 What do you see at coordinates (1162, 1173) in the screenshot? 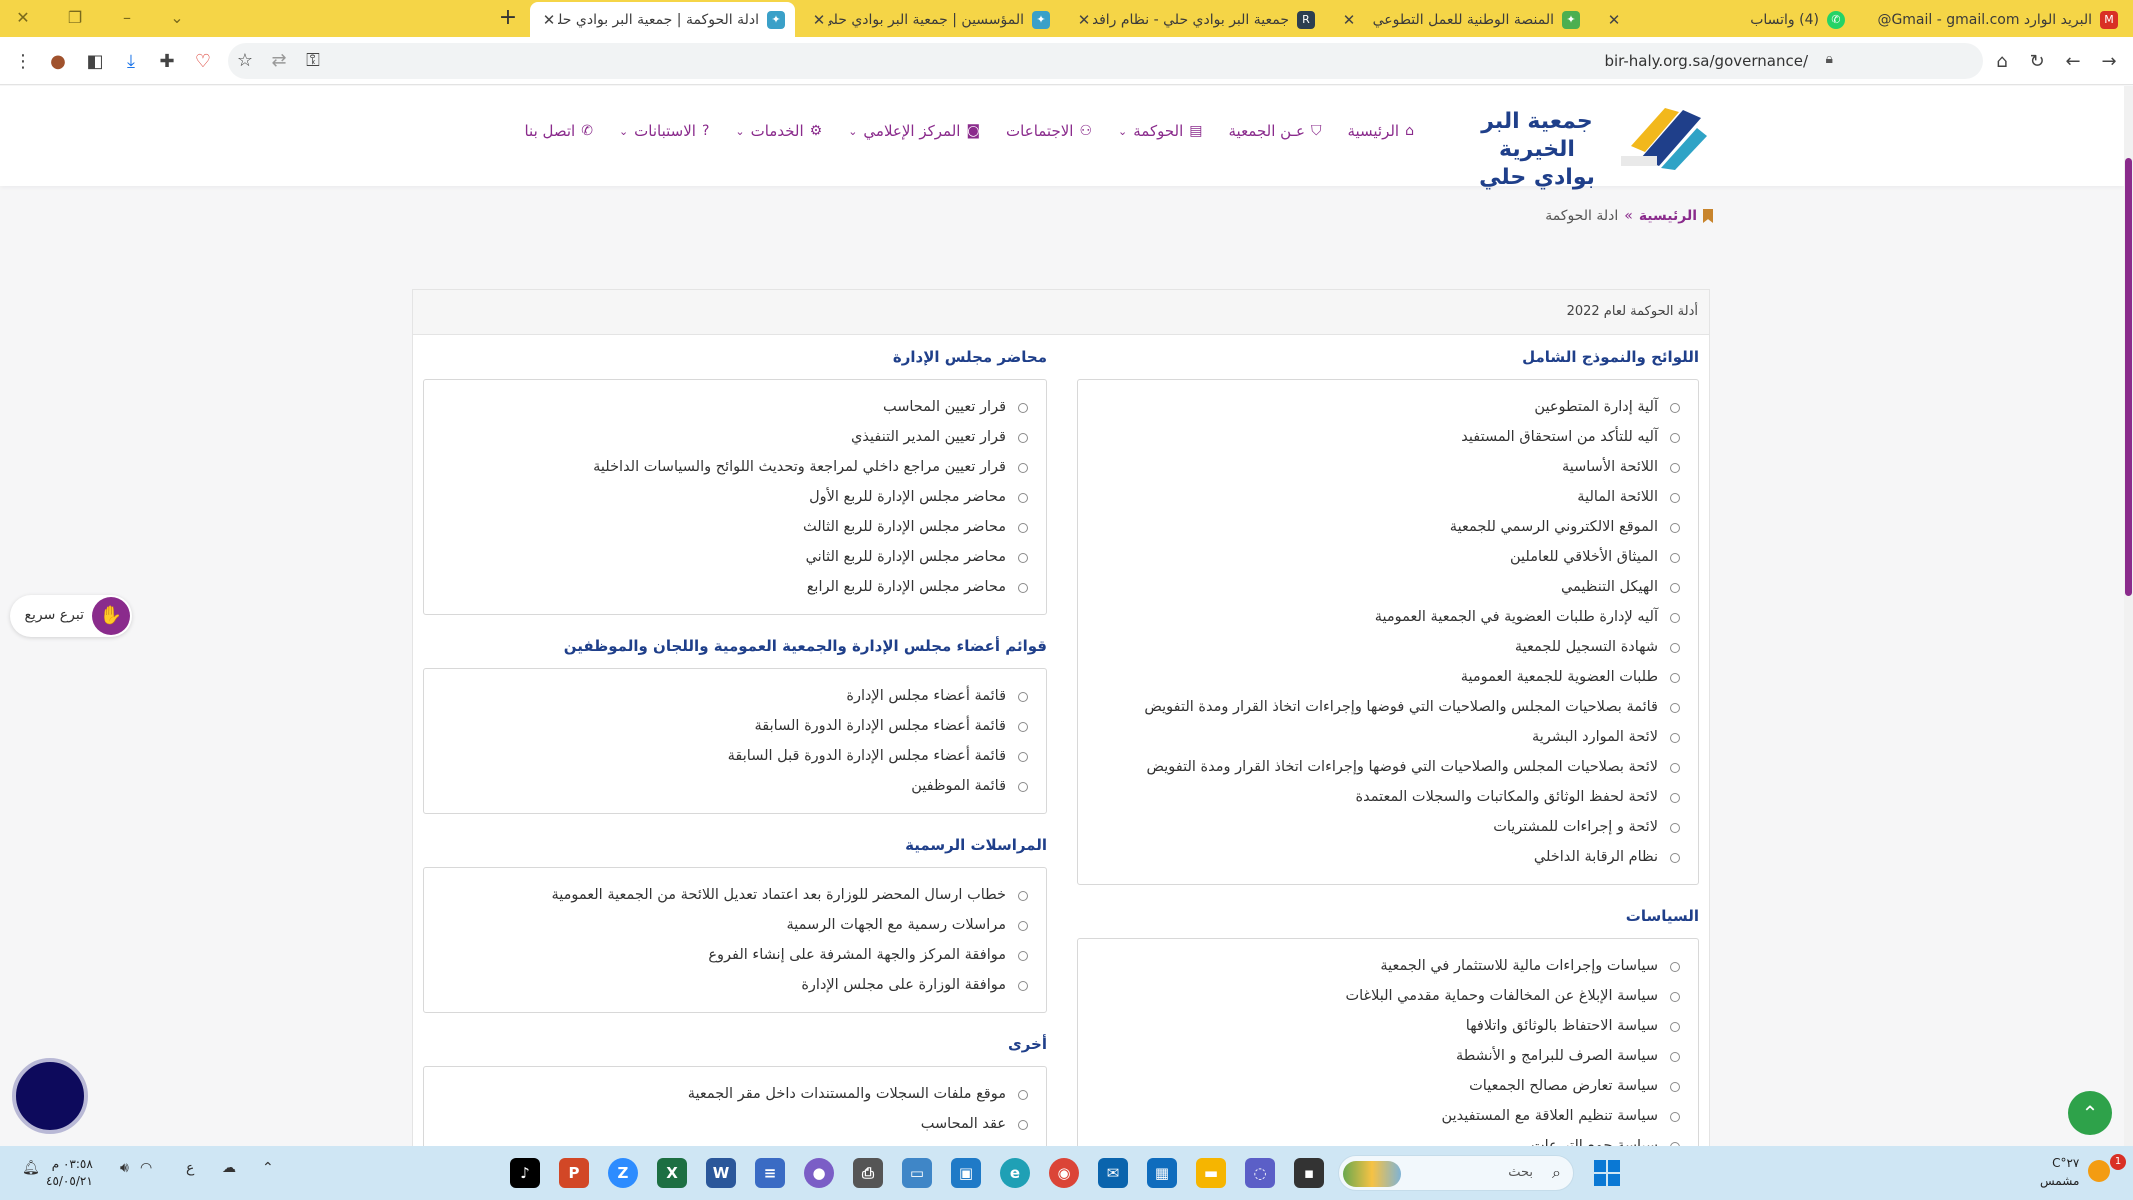
I see `store-icon: ▦` at bounding box center [1162, 1173].